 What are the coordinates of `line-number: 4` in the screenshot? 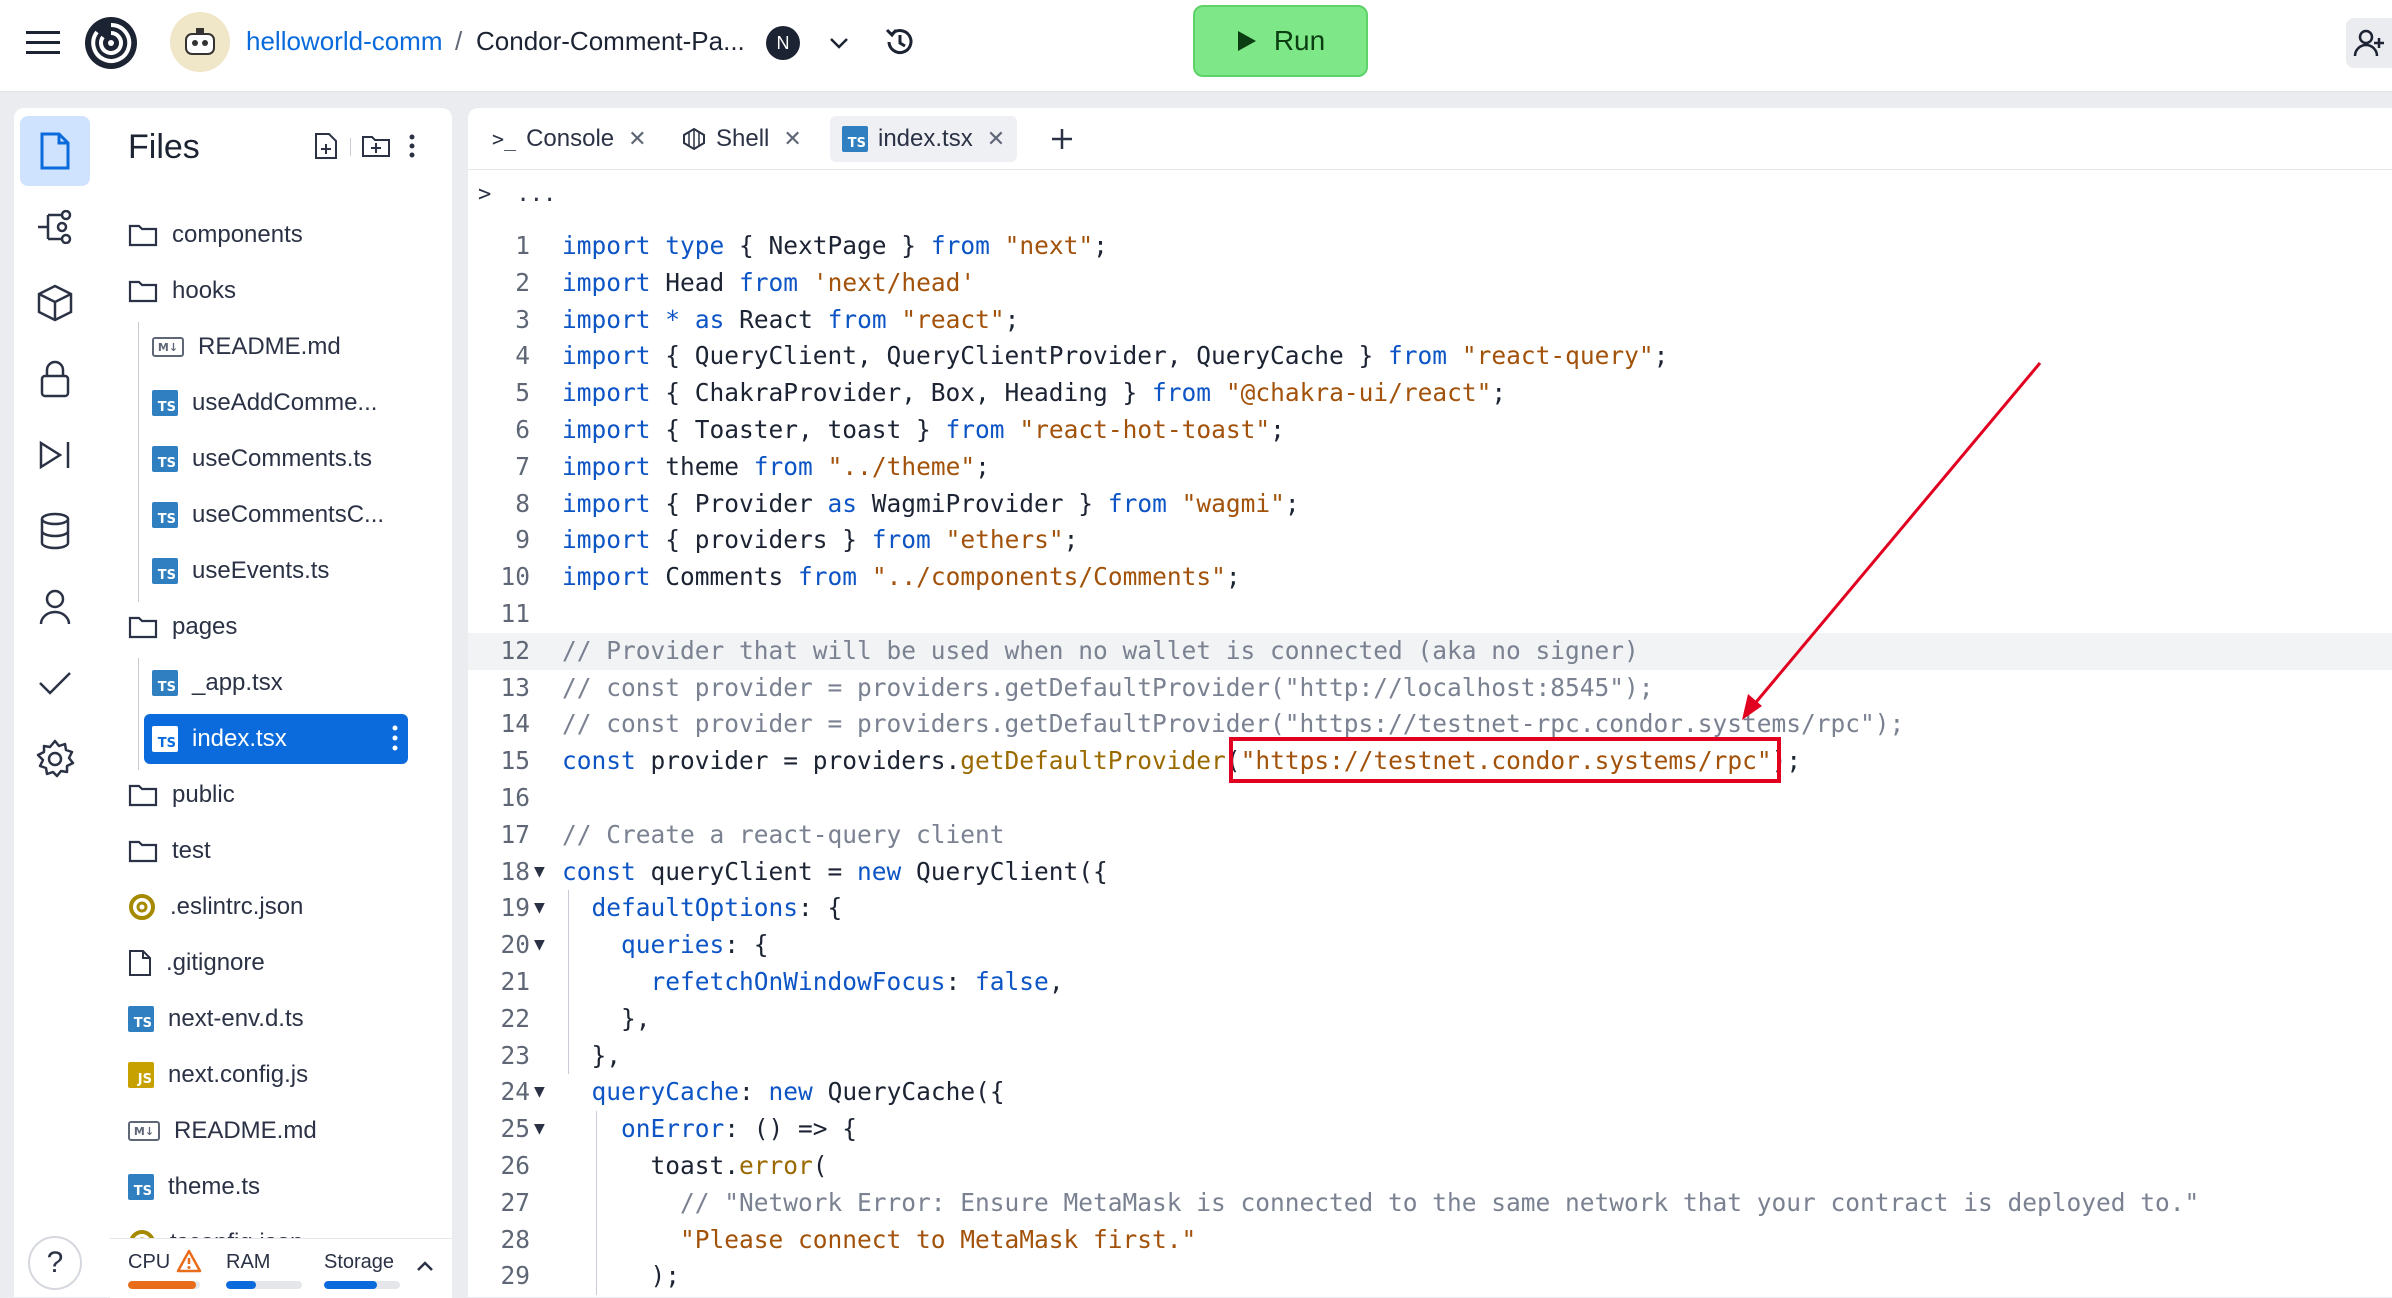 It's located at (522, 356).